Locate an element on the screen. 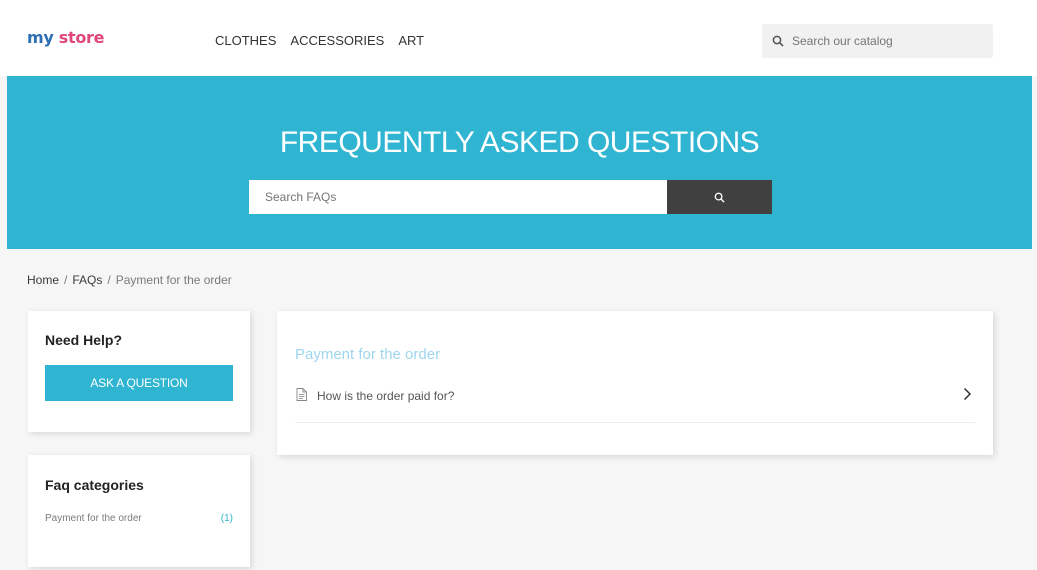 The width and height of the screenshot is (1037, 570). chevron-right-icon is located at coordinates (967, 394).